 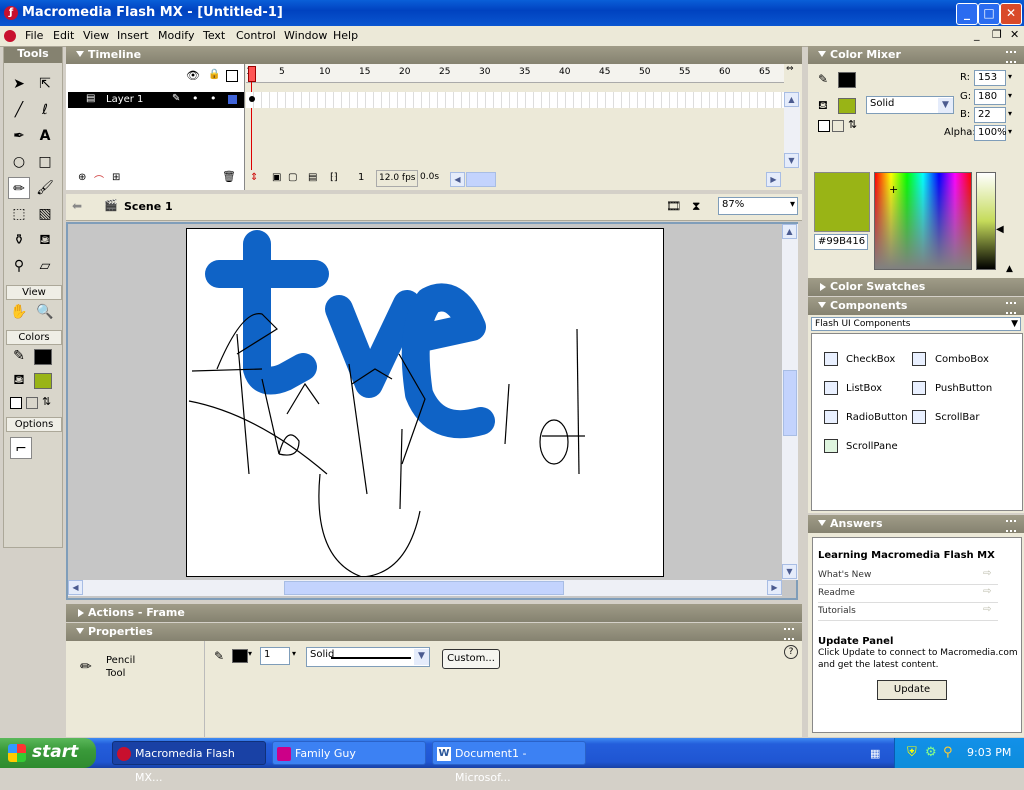 I want to click on add-motion-guide-icon: ⌒, so click(x=99, y=179).